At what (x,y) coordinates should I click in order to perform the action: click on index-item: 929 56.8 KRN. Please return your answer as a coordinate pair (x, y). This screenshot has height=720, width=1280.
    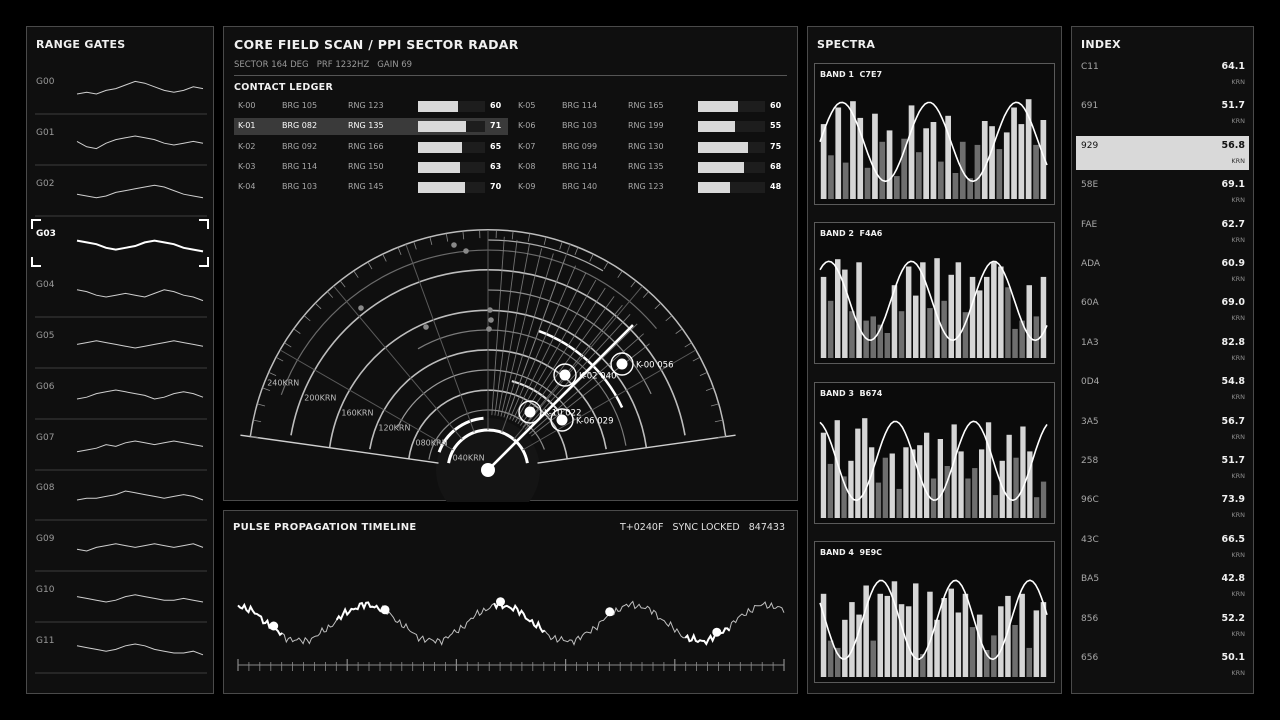
    Looking at the image, I should click on (1162, 152).